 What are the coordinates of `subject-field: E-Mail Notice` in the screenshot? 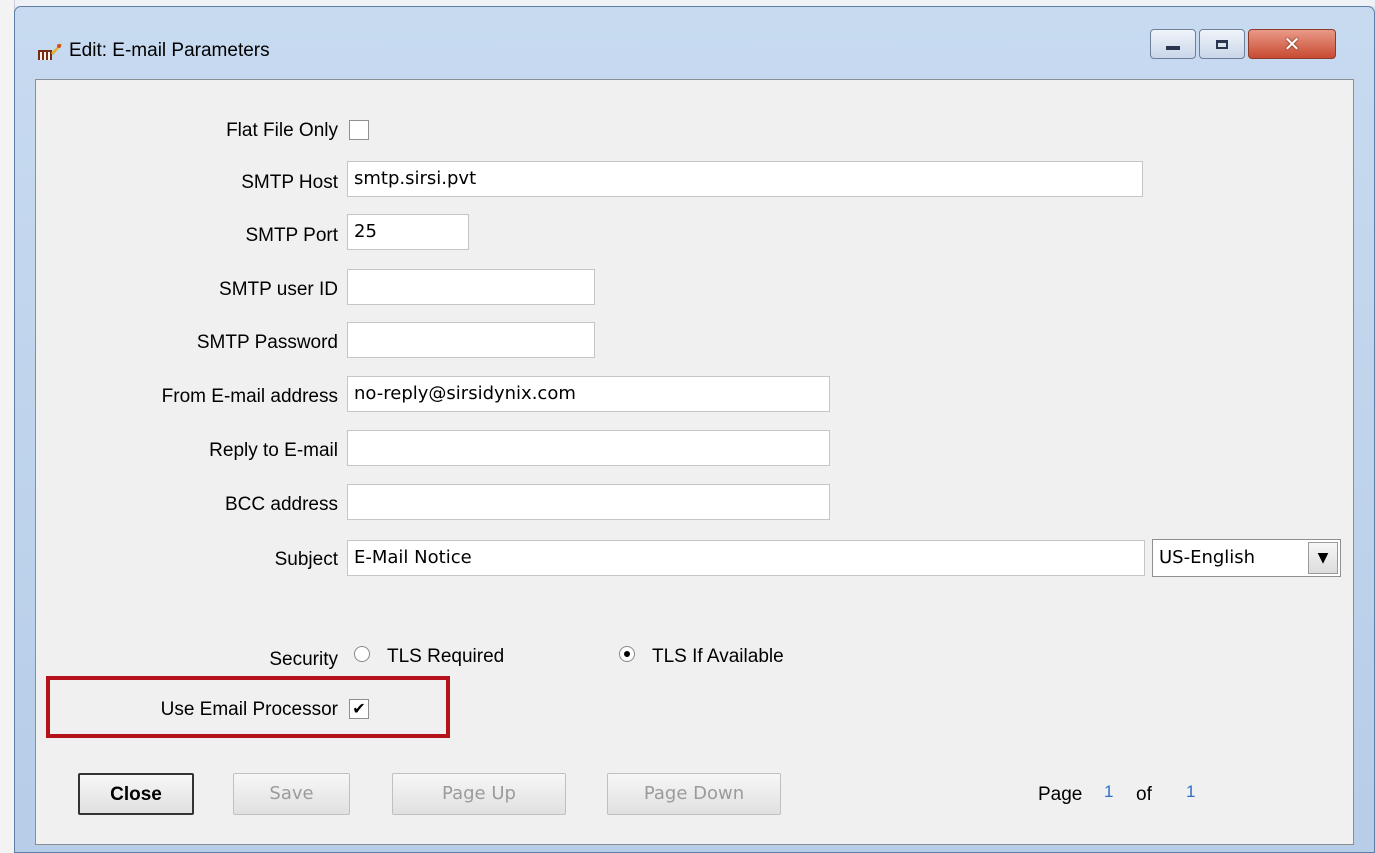 It's located at (746, 558).